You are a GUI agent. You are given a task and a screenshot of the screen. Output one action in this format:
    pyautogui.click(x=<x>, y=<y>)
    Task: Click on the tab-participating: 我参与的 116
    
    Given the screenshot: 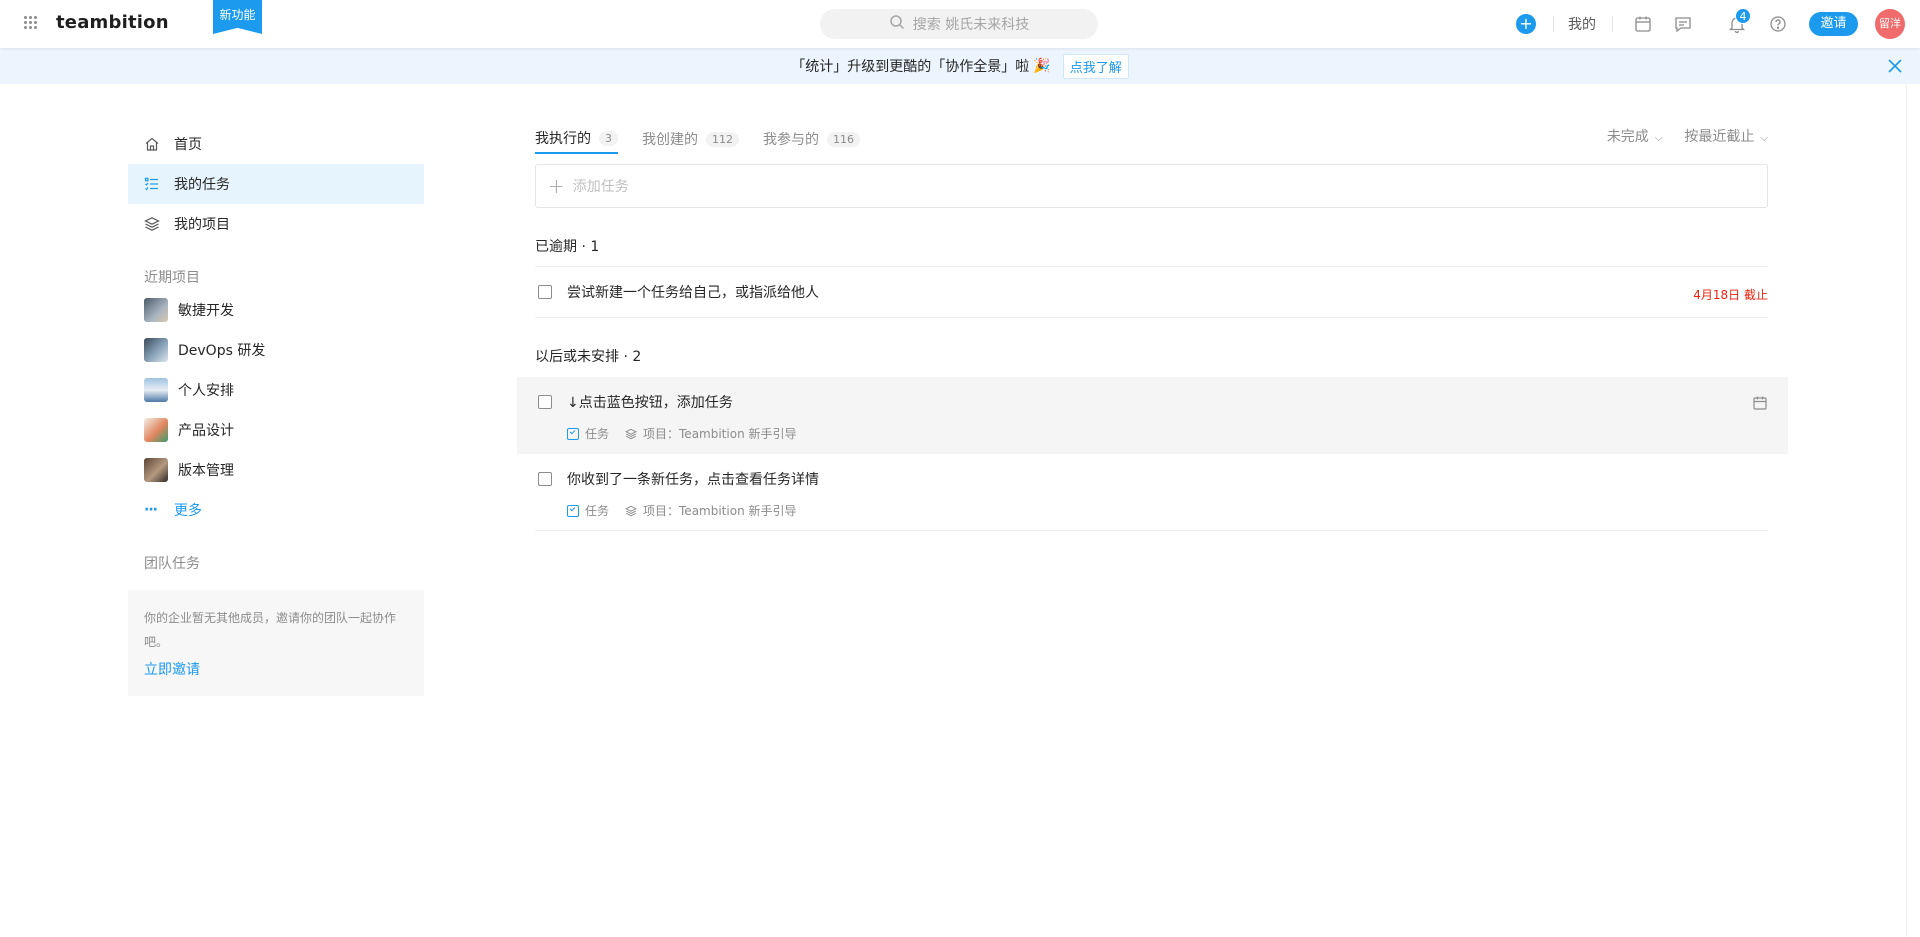 What is the action you would take?
    pyautogui.click(x=811, y=136)
    